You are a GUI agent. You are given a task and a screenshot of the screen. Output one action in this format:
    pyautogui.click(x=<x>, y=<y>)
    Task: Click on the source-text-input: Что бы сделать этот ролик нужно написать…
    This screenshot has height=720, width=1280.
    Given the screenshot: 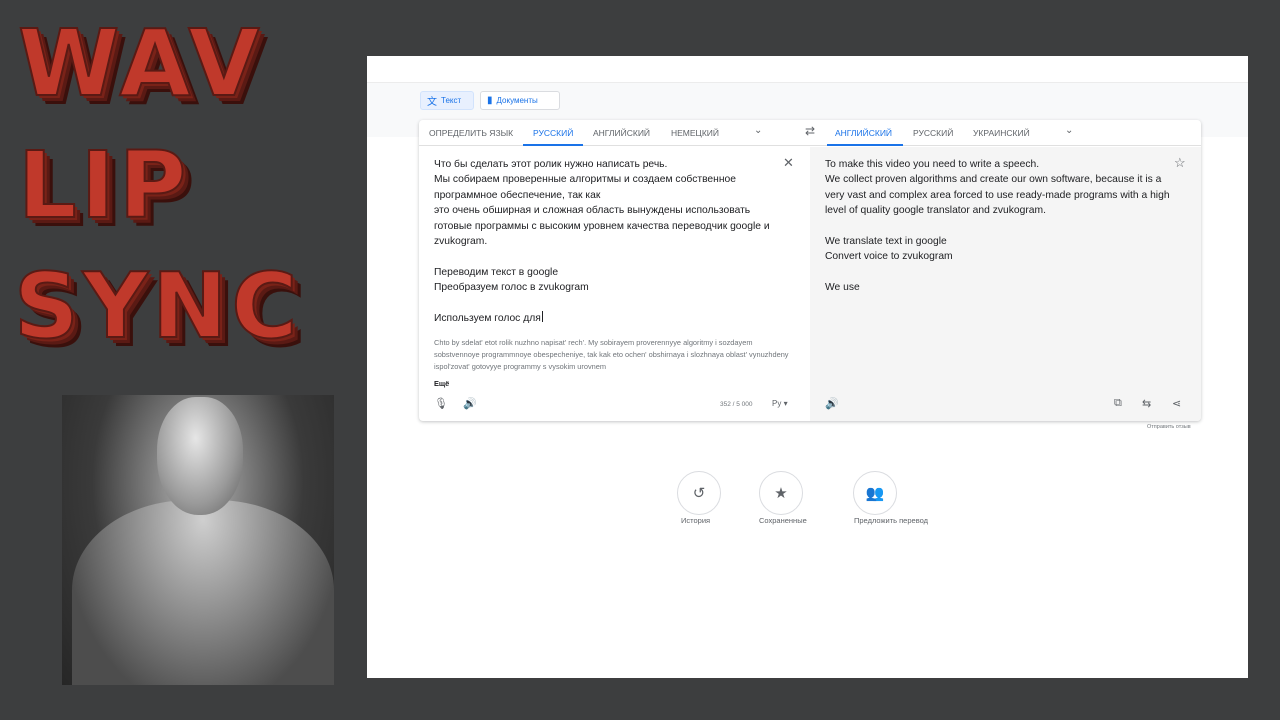 What is the action you would take?
    pyautogui.click(x=606, y=241)
    